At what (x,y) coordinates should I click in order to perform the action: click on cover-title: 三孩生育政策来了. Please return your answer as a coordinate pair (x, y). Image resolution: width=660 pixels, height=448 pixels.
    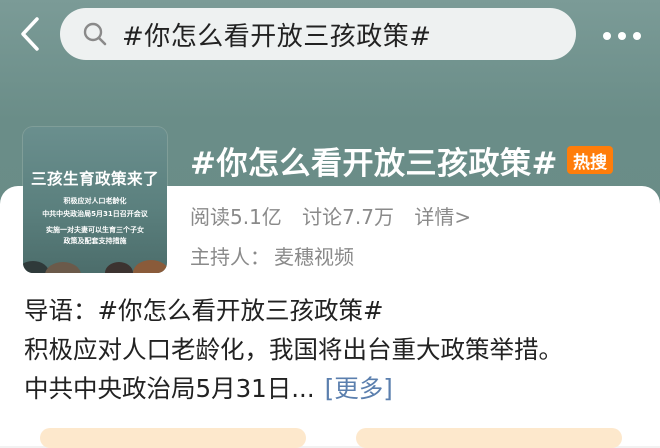
    Looking at the image, I should click on (94, 179).